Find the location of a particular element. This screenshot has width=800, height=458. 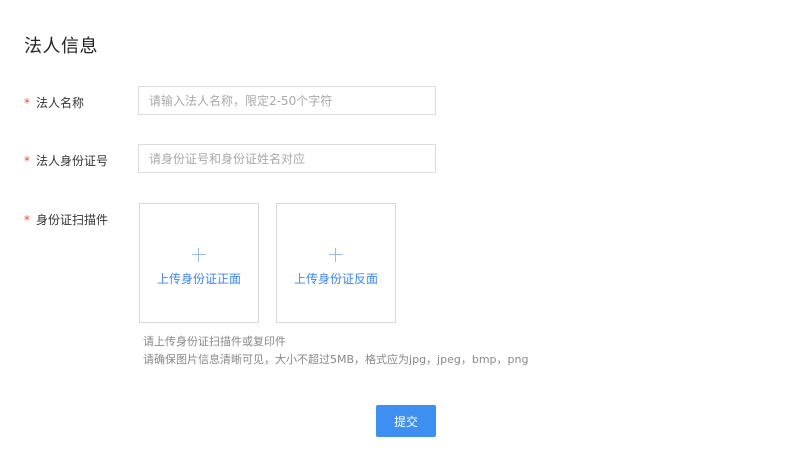

page-title: 法人信息 is located at coordinates (61, 46).